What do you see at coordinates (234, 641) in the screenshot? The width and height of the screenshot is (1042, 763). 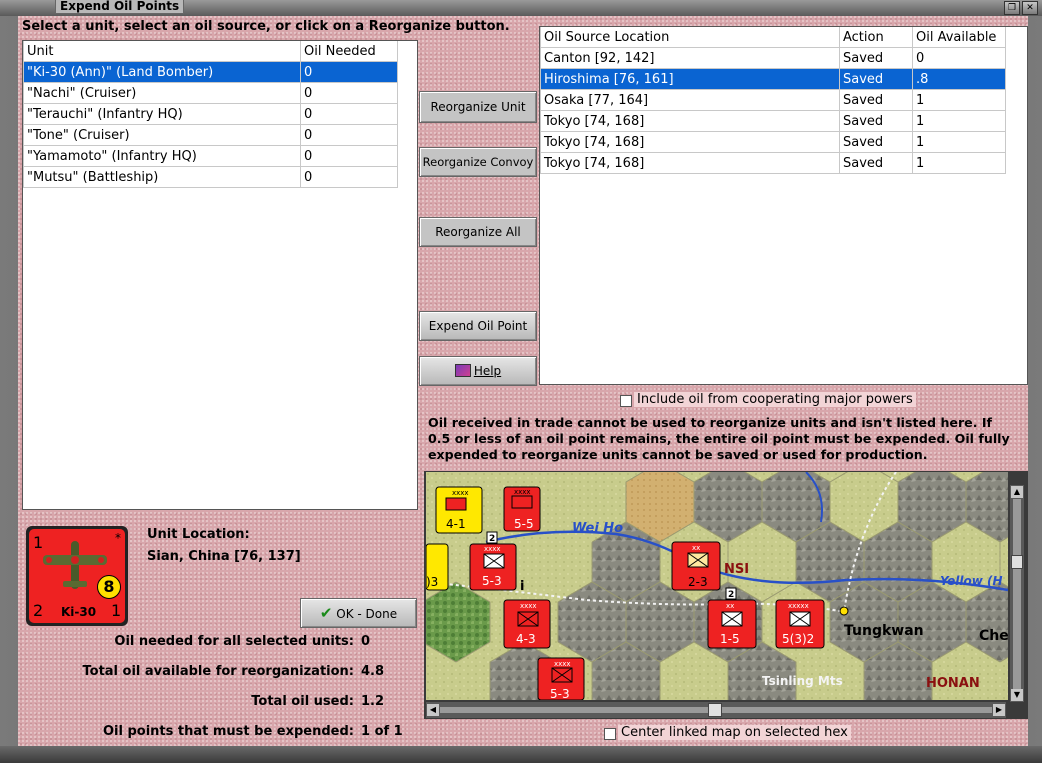 I see `summary-label: Oil needed for all selected units:` at bounding box center [234, 641].